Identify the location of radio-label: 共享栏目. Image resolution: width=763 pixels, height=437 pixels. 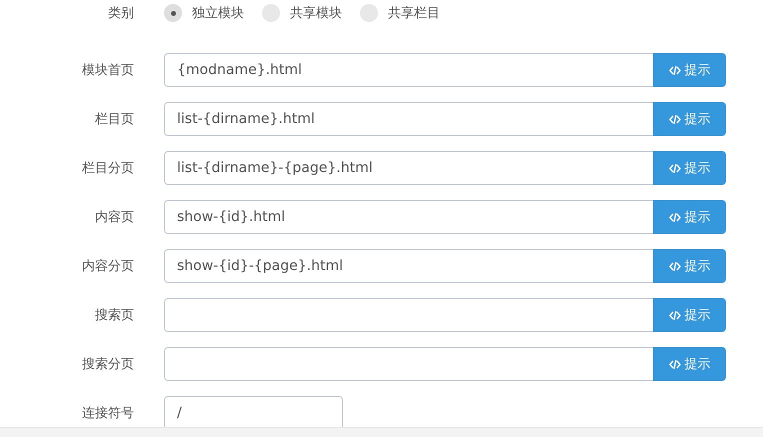
(414, 13).